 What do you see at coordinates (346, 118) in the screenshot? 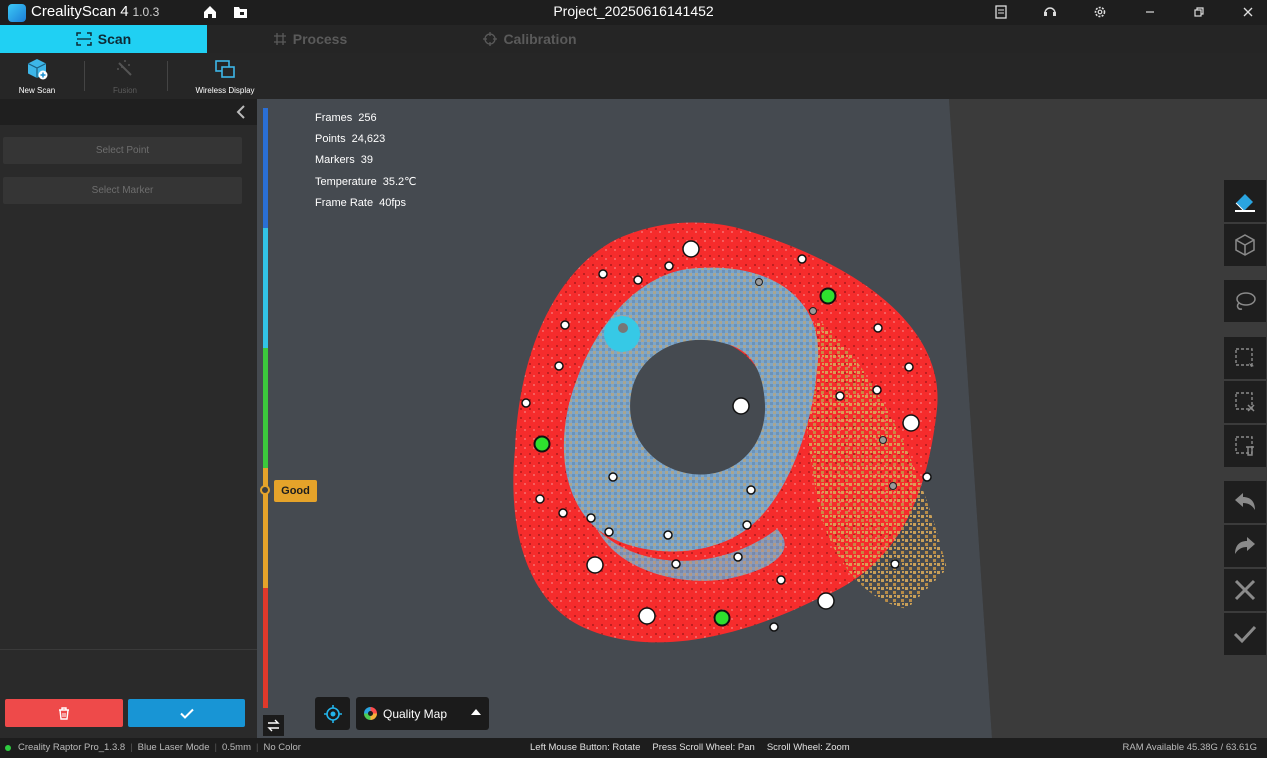
I see `stat-frames: Frames 256` at bounding box center [346, 118].